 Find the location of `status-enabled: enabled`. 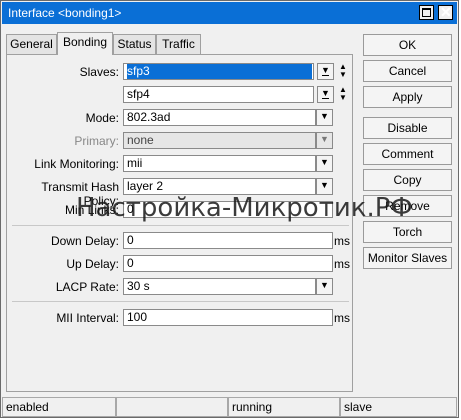

status-enabled: enabled is located at coordinates (59, 407).